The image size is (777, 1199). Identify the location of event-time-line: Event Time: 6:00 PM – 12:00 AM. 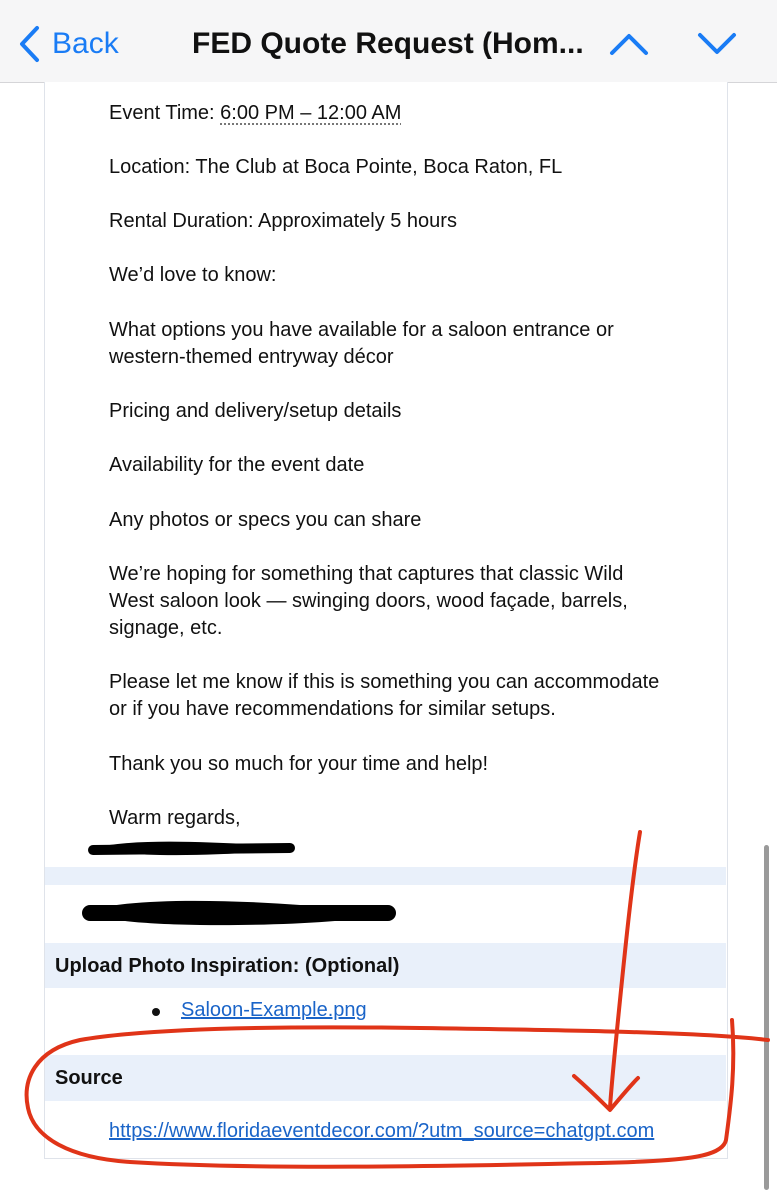
(255, 113).